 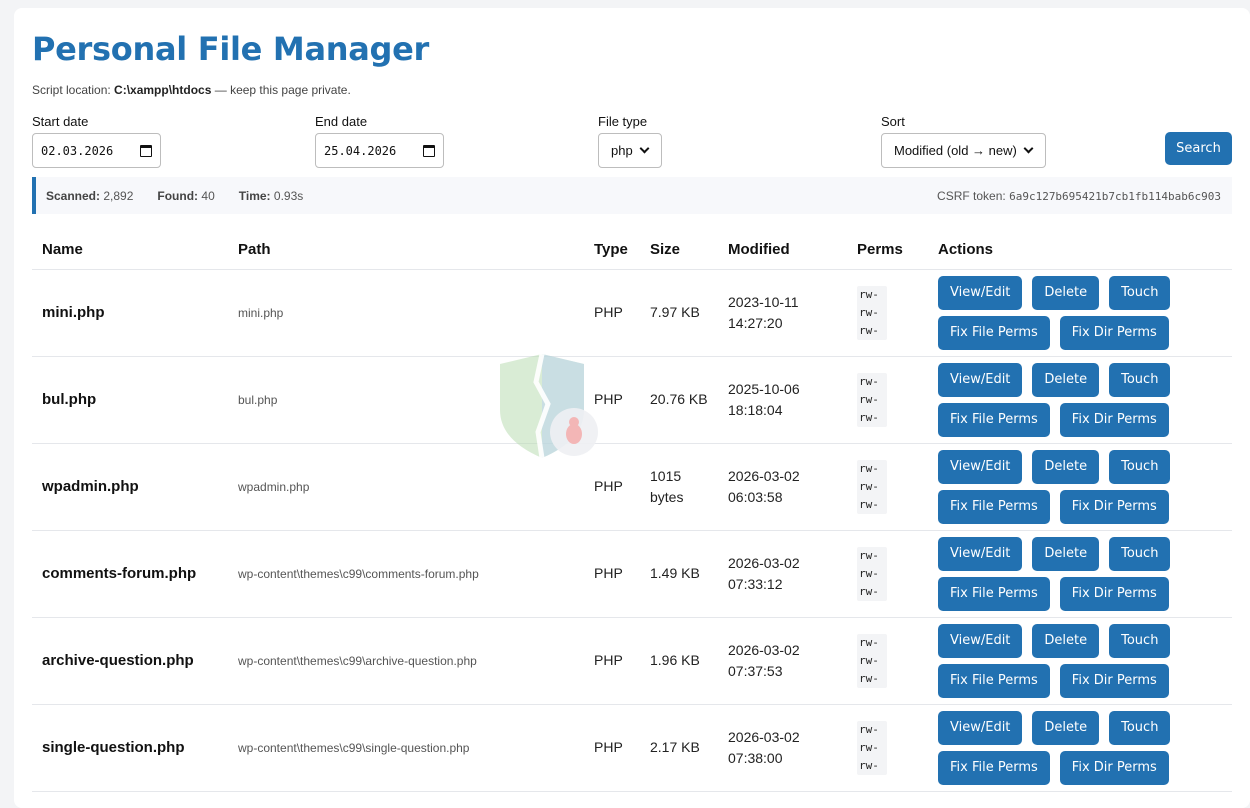 What do you see at coordinates (755, 757) in the screenshot?
I see `modified-time: 07:38:00` at bounding box center [755, 757].